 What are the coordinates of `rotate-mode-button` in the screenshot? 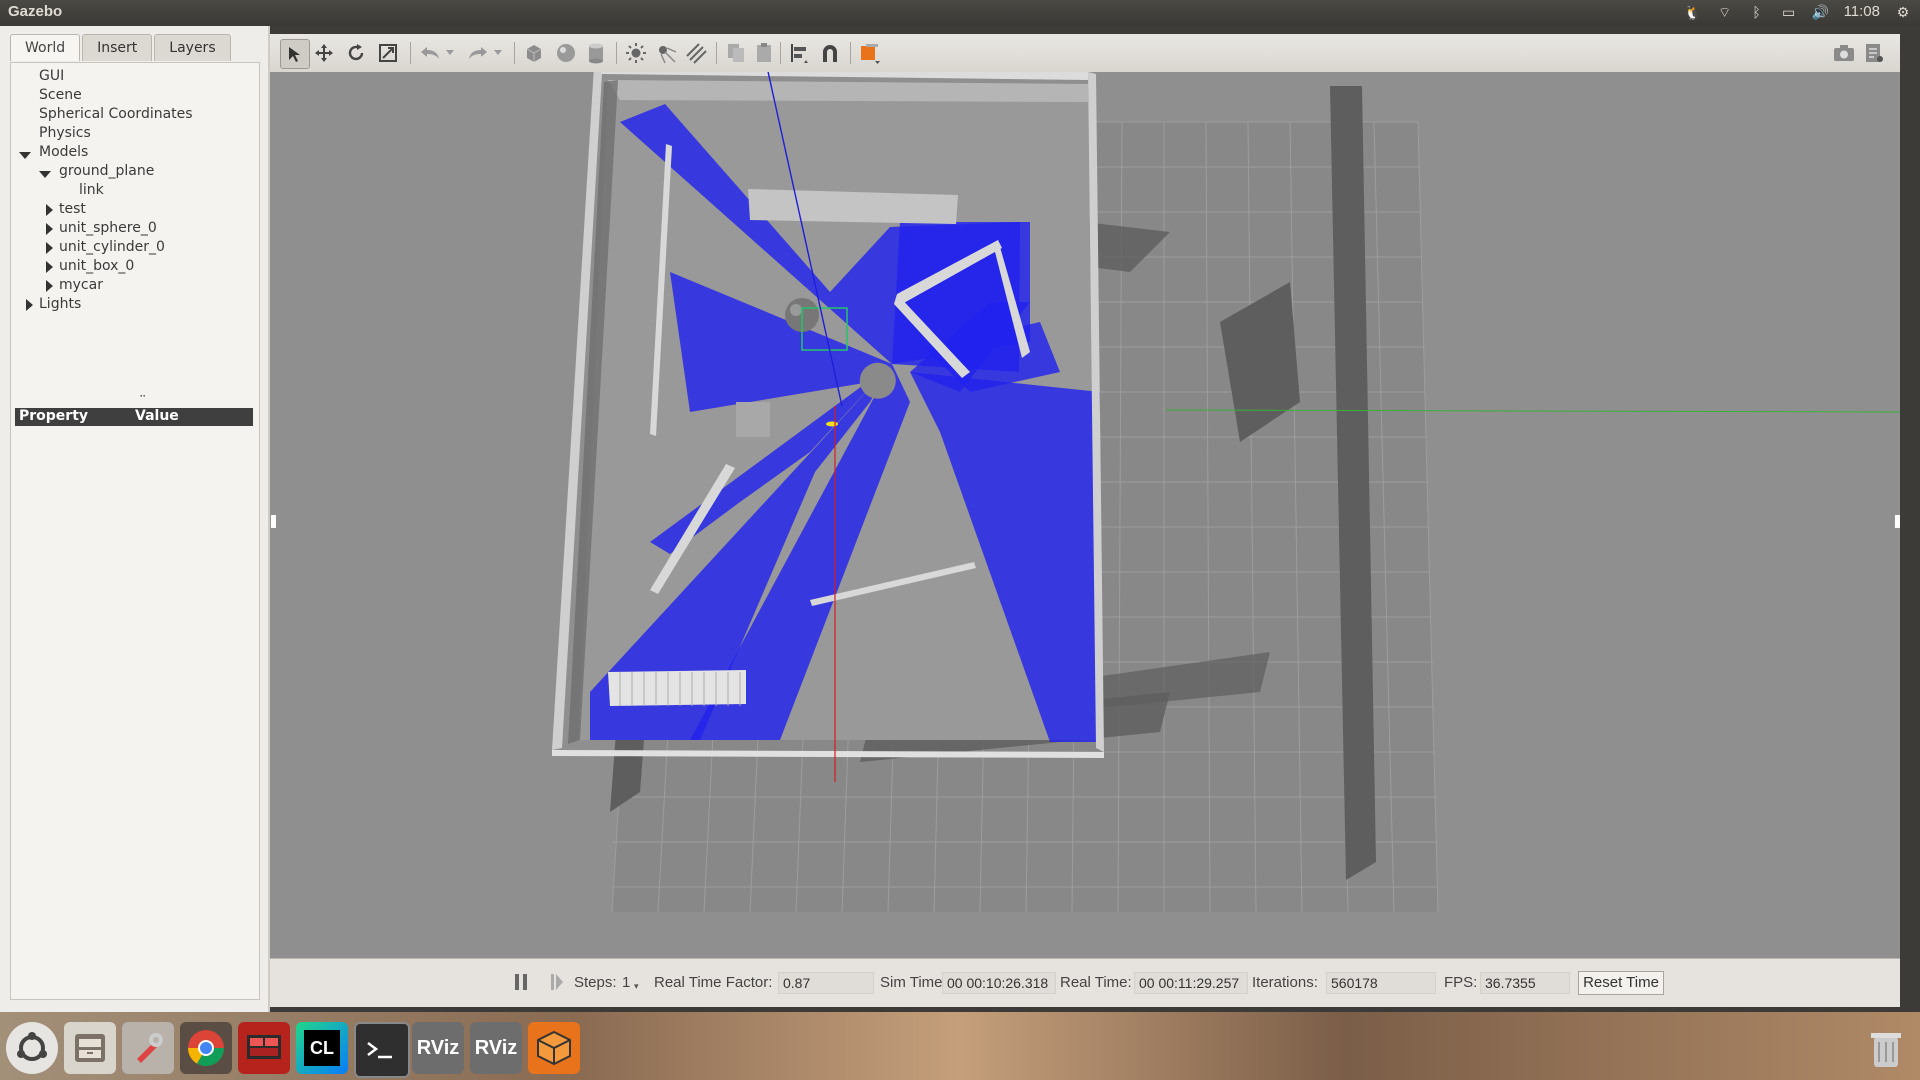 It's located at (356, 53).